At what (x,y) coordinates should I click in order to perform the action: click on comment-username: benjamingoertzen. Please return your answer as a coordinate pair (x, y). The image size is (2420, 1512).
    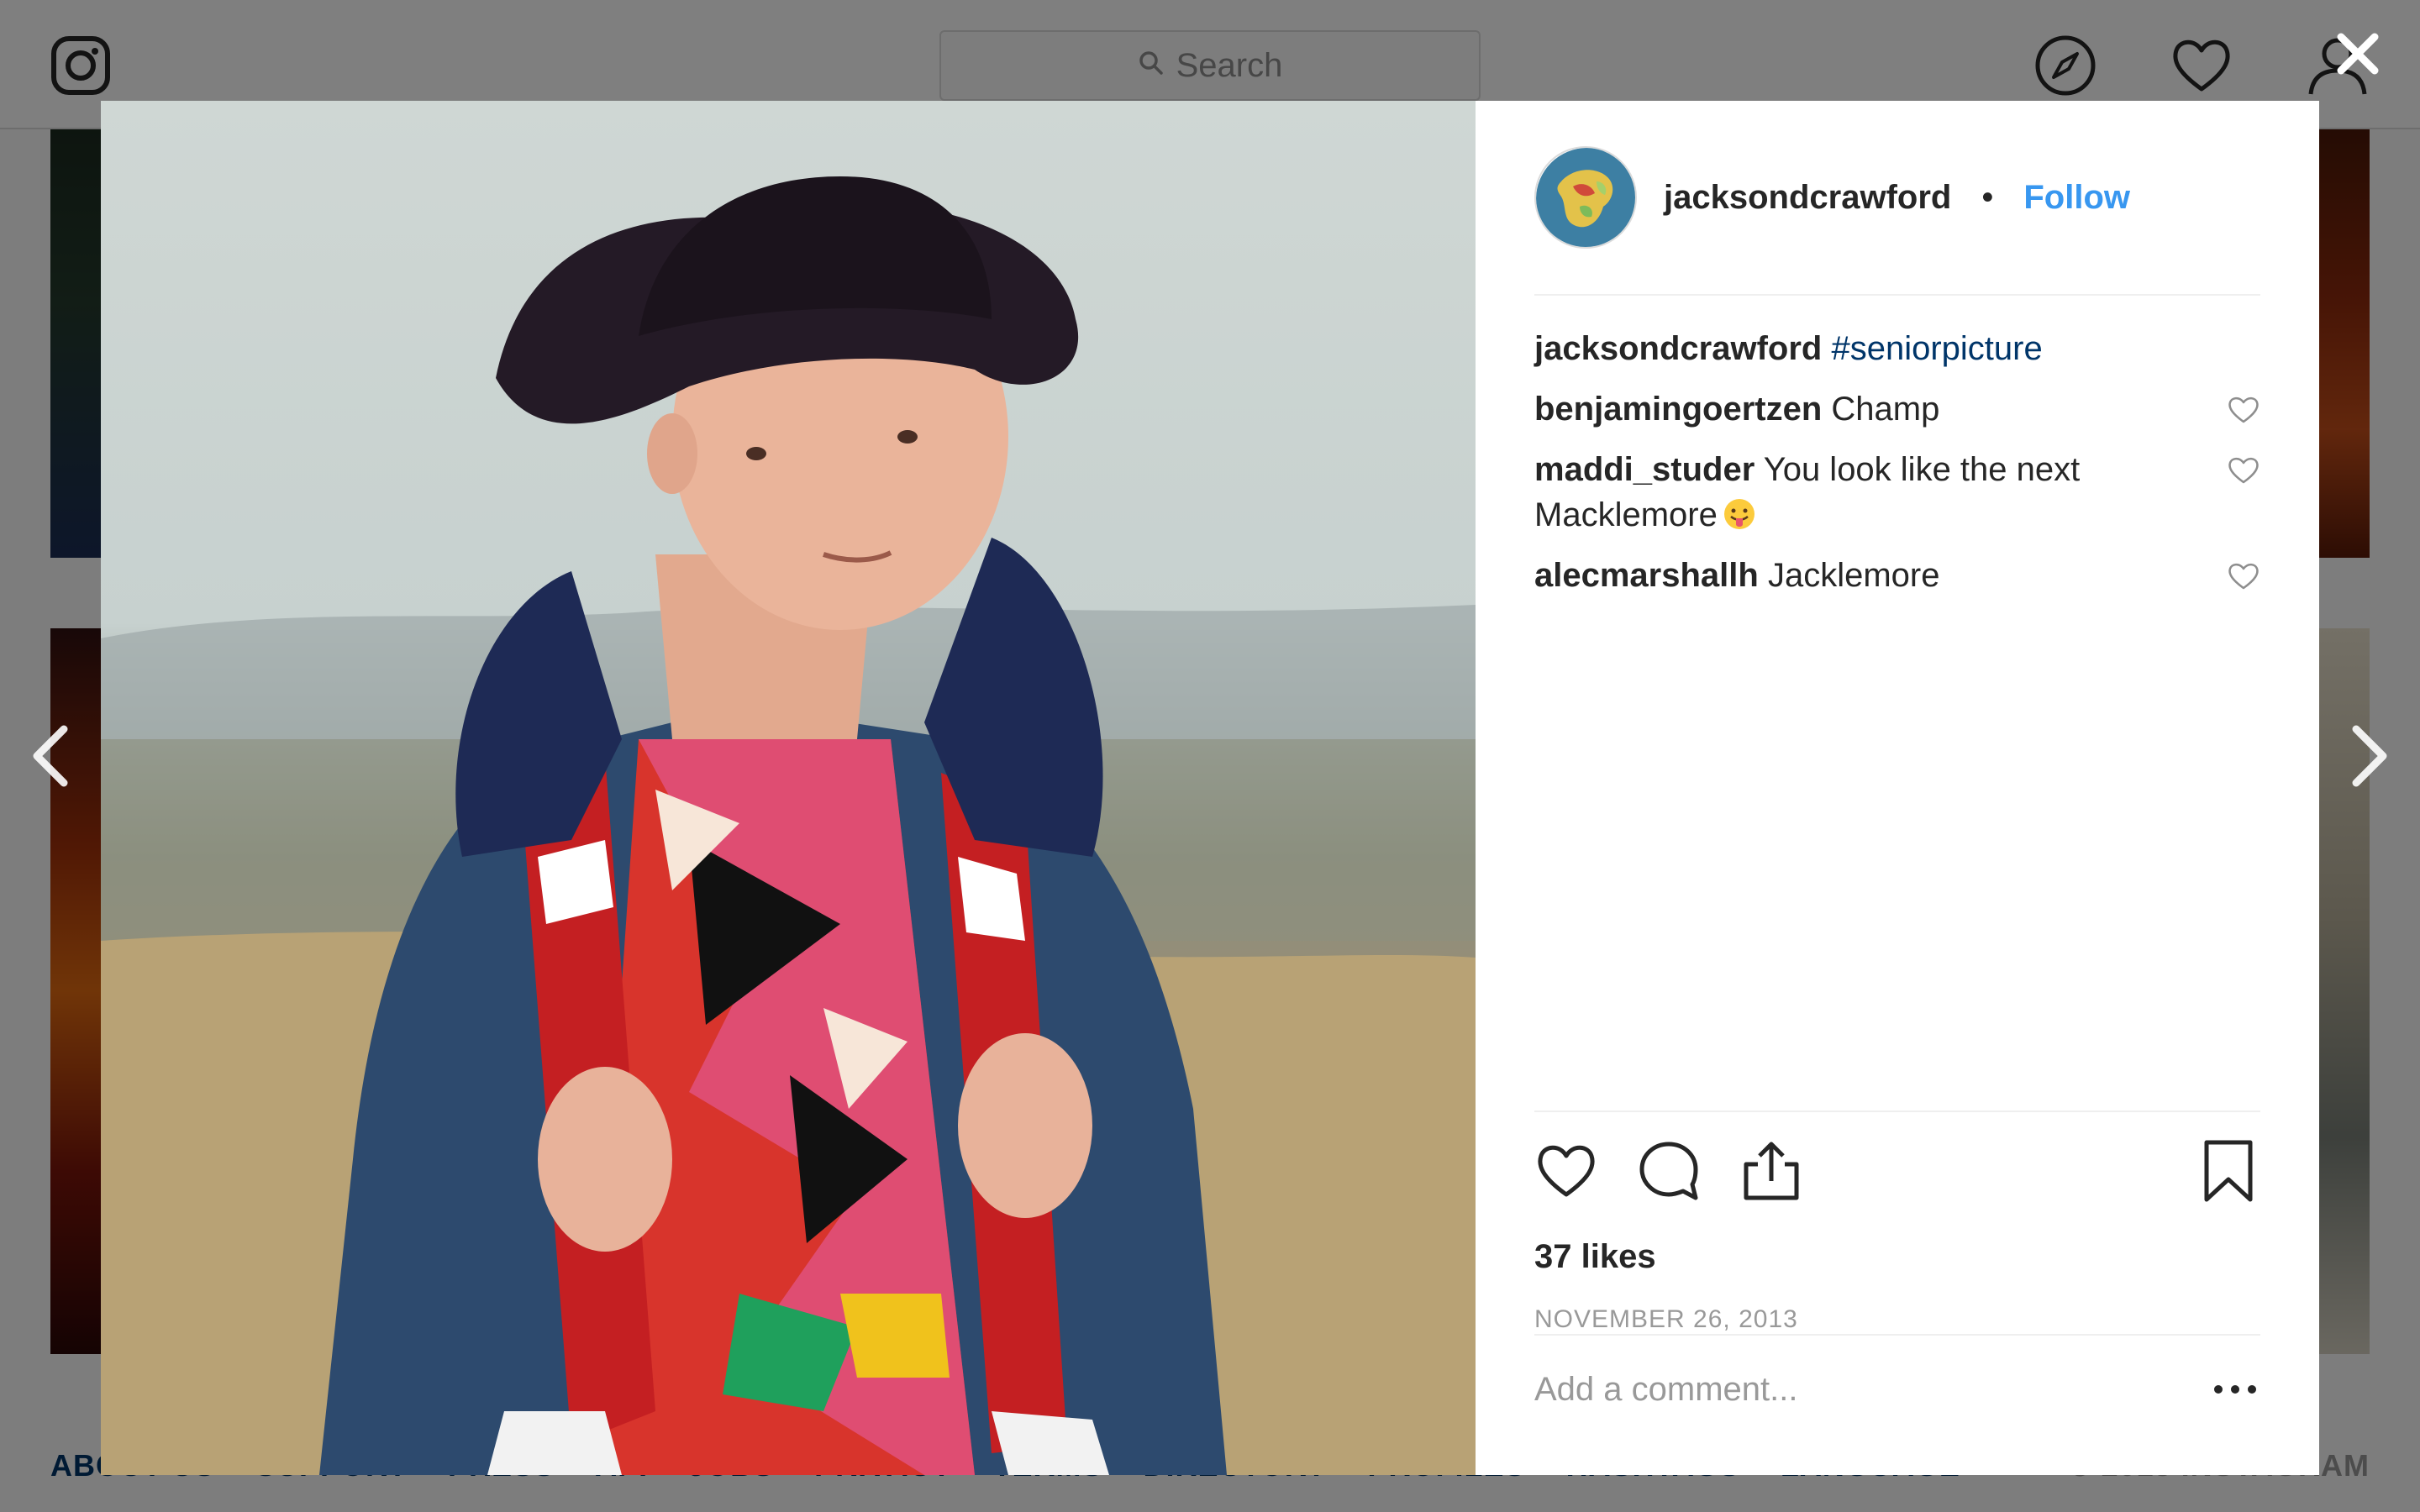
    Looking at the image, I should click on (1678, 409).